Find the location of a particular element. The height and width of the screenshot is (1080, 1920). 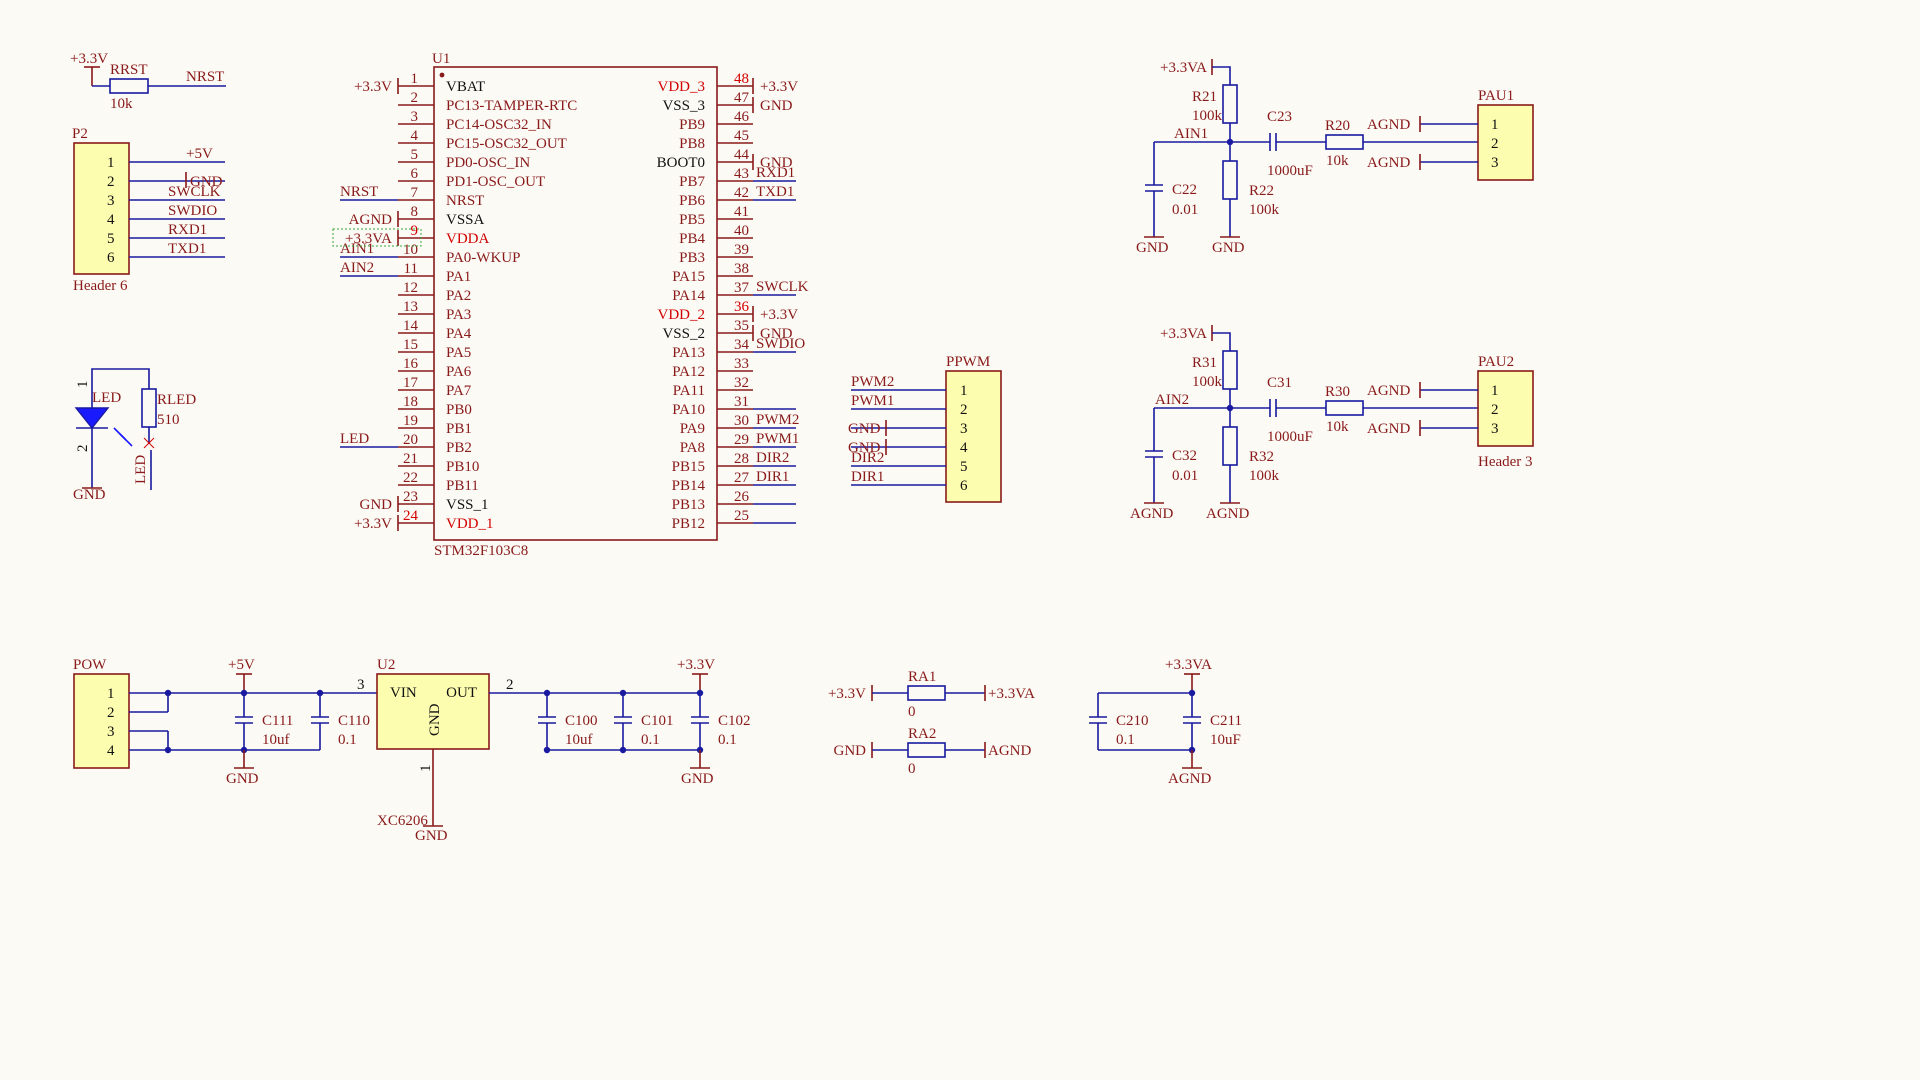

p2-pin-number: 6 is located at coordinates (111, 258).